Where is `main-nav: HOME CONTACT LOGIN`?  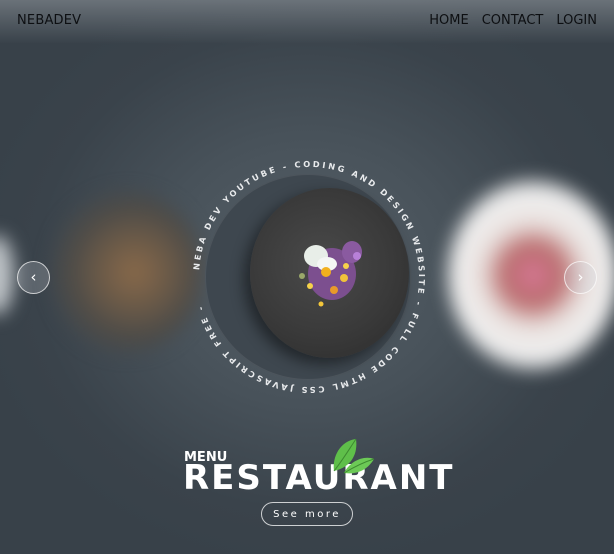
main-nav: HOME CONTACT LOGIN is located at coordinates (513, 20).